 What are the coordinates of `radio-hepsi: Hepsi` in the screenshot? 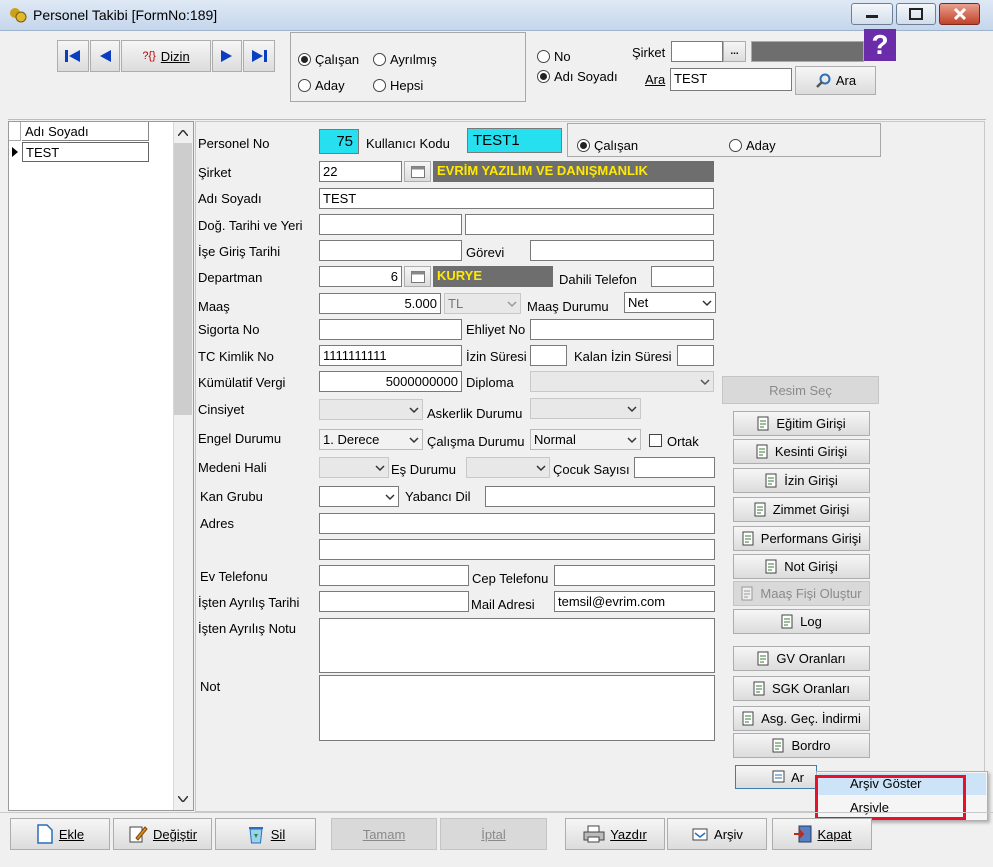 It's located at (398, 85).